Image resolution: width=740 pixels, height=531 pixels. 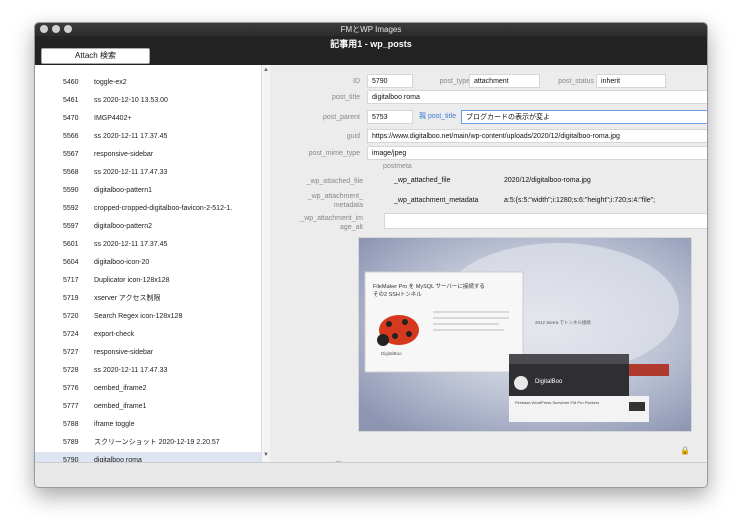 I want to click on list-item: 5604 digitalboo-icon-20, so click(x=148, y=263).